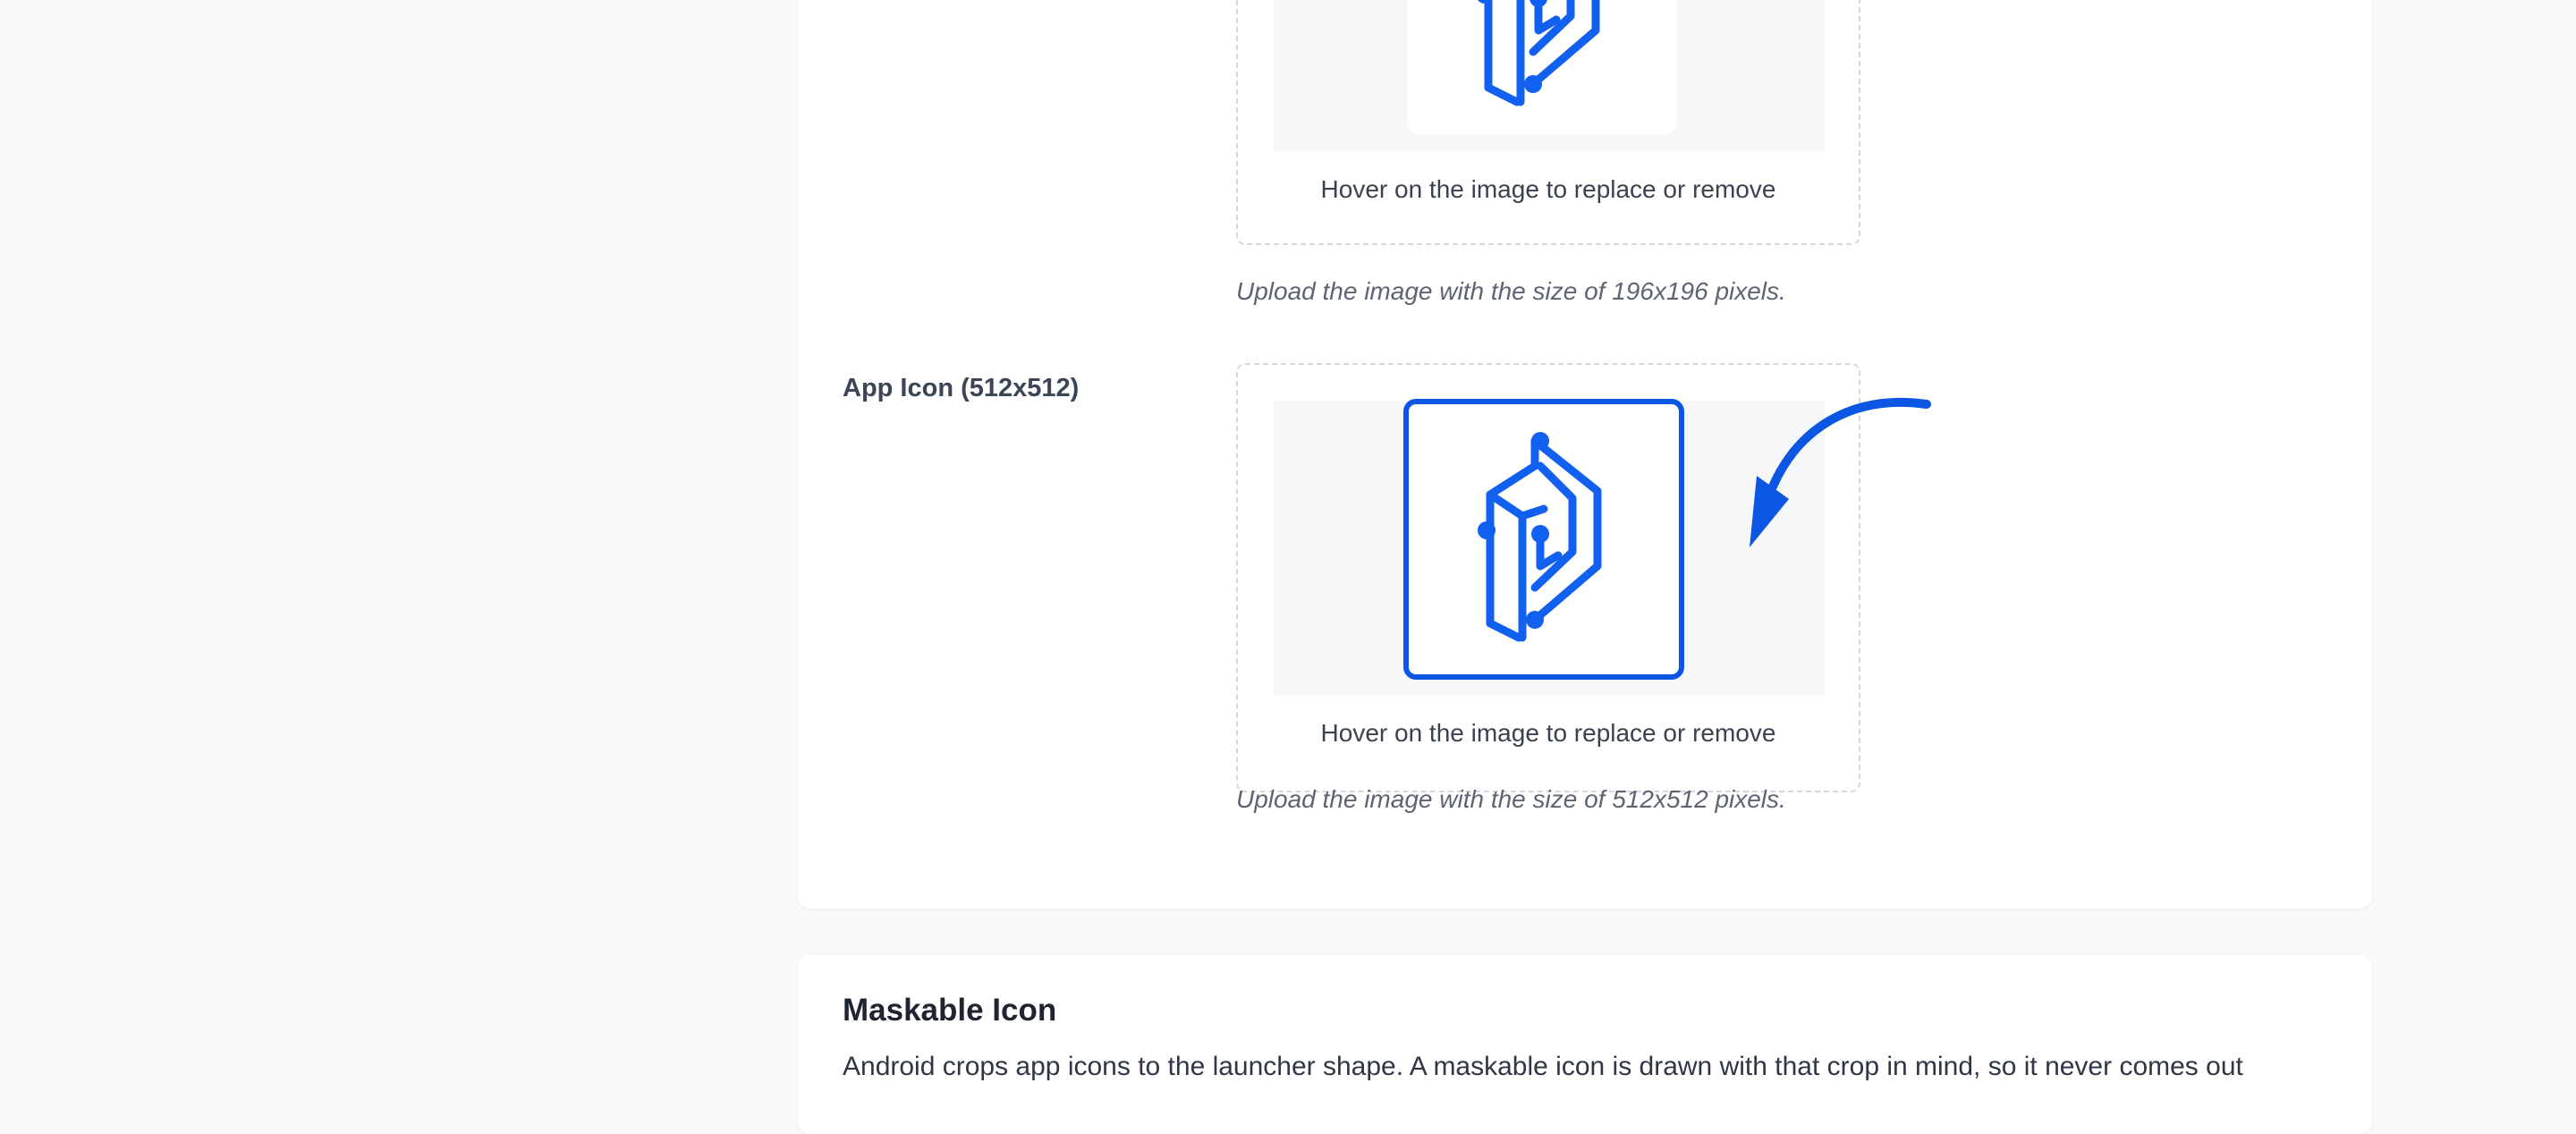  I want to click on curved-arrow-icon, so click(1840, 472).